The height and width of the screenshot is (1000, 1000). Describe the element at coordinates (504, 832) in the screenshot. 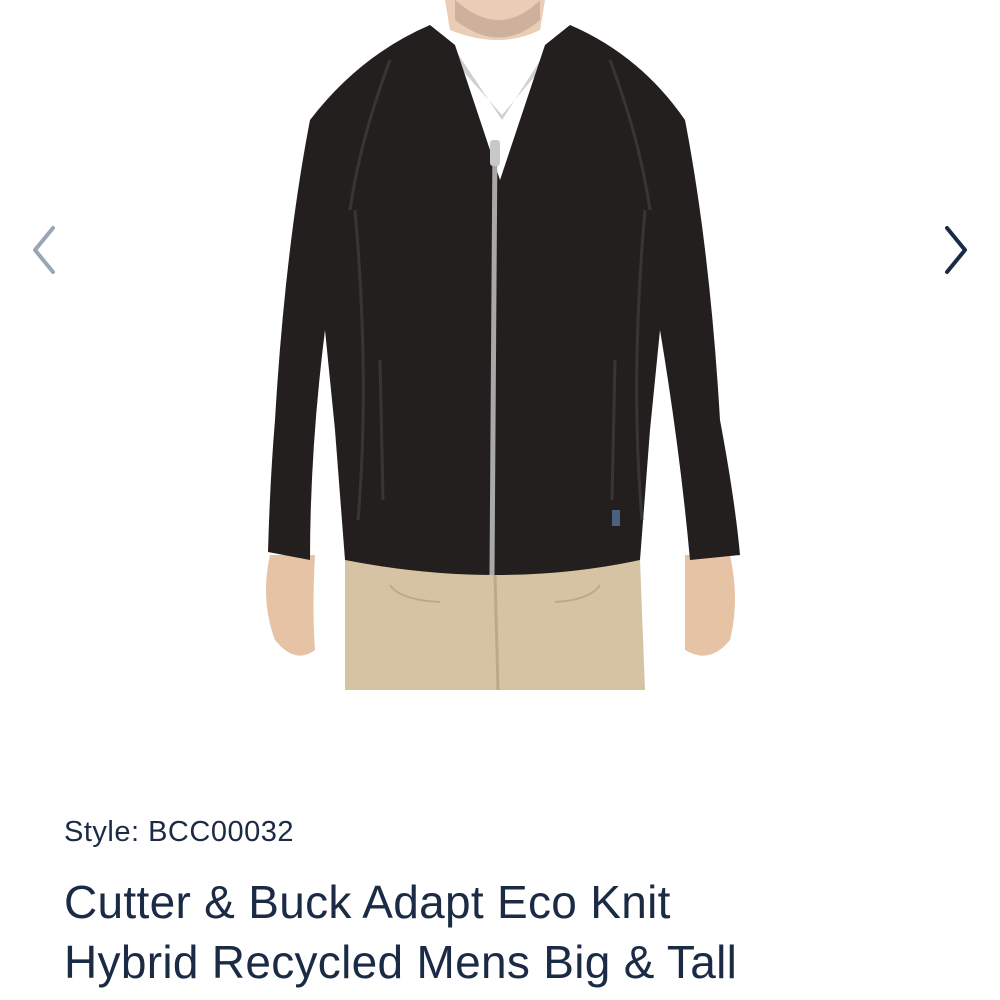

I see `style-number: Style: BCC00032` at that location.